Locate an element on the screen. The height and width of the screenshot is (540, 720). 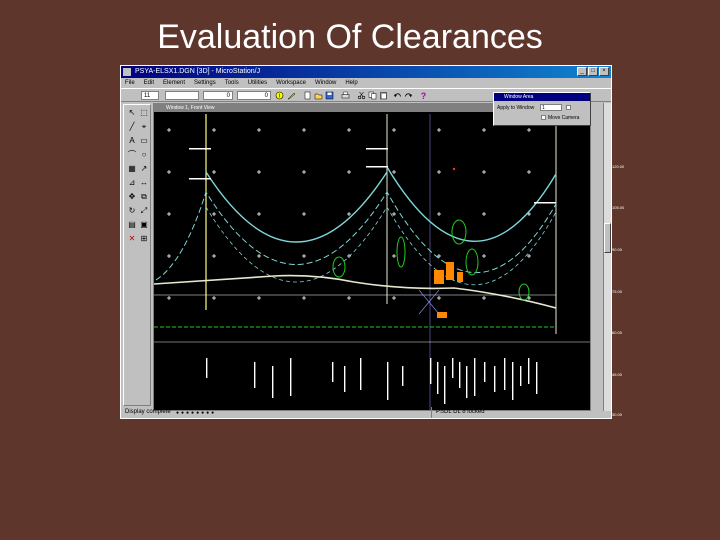
arc-tool-icon: ⌒ is located at coordinates (132, 155).